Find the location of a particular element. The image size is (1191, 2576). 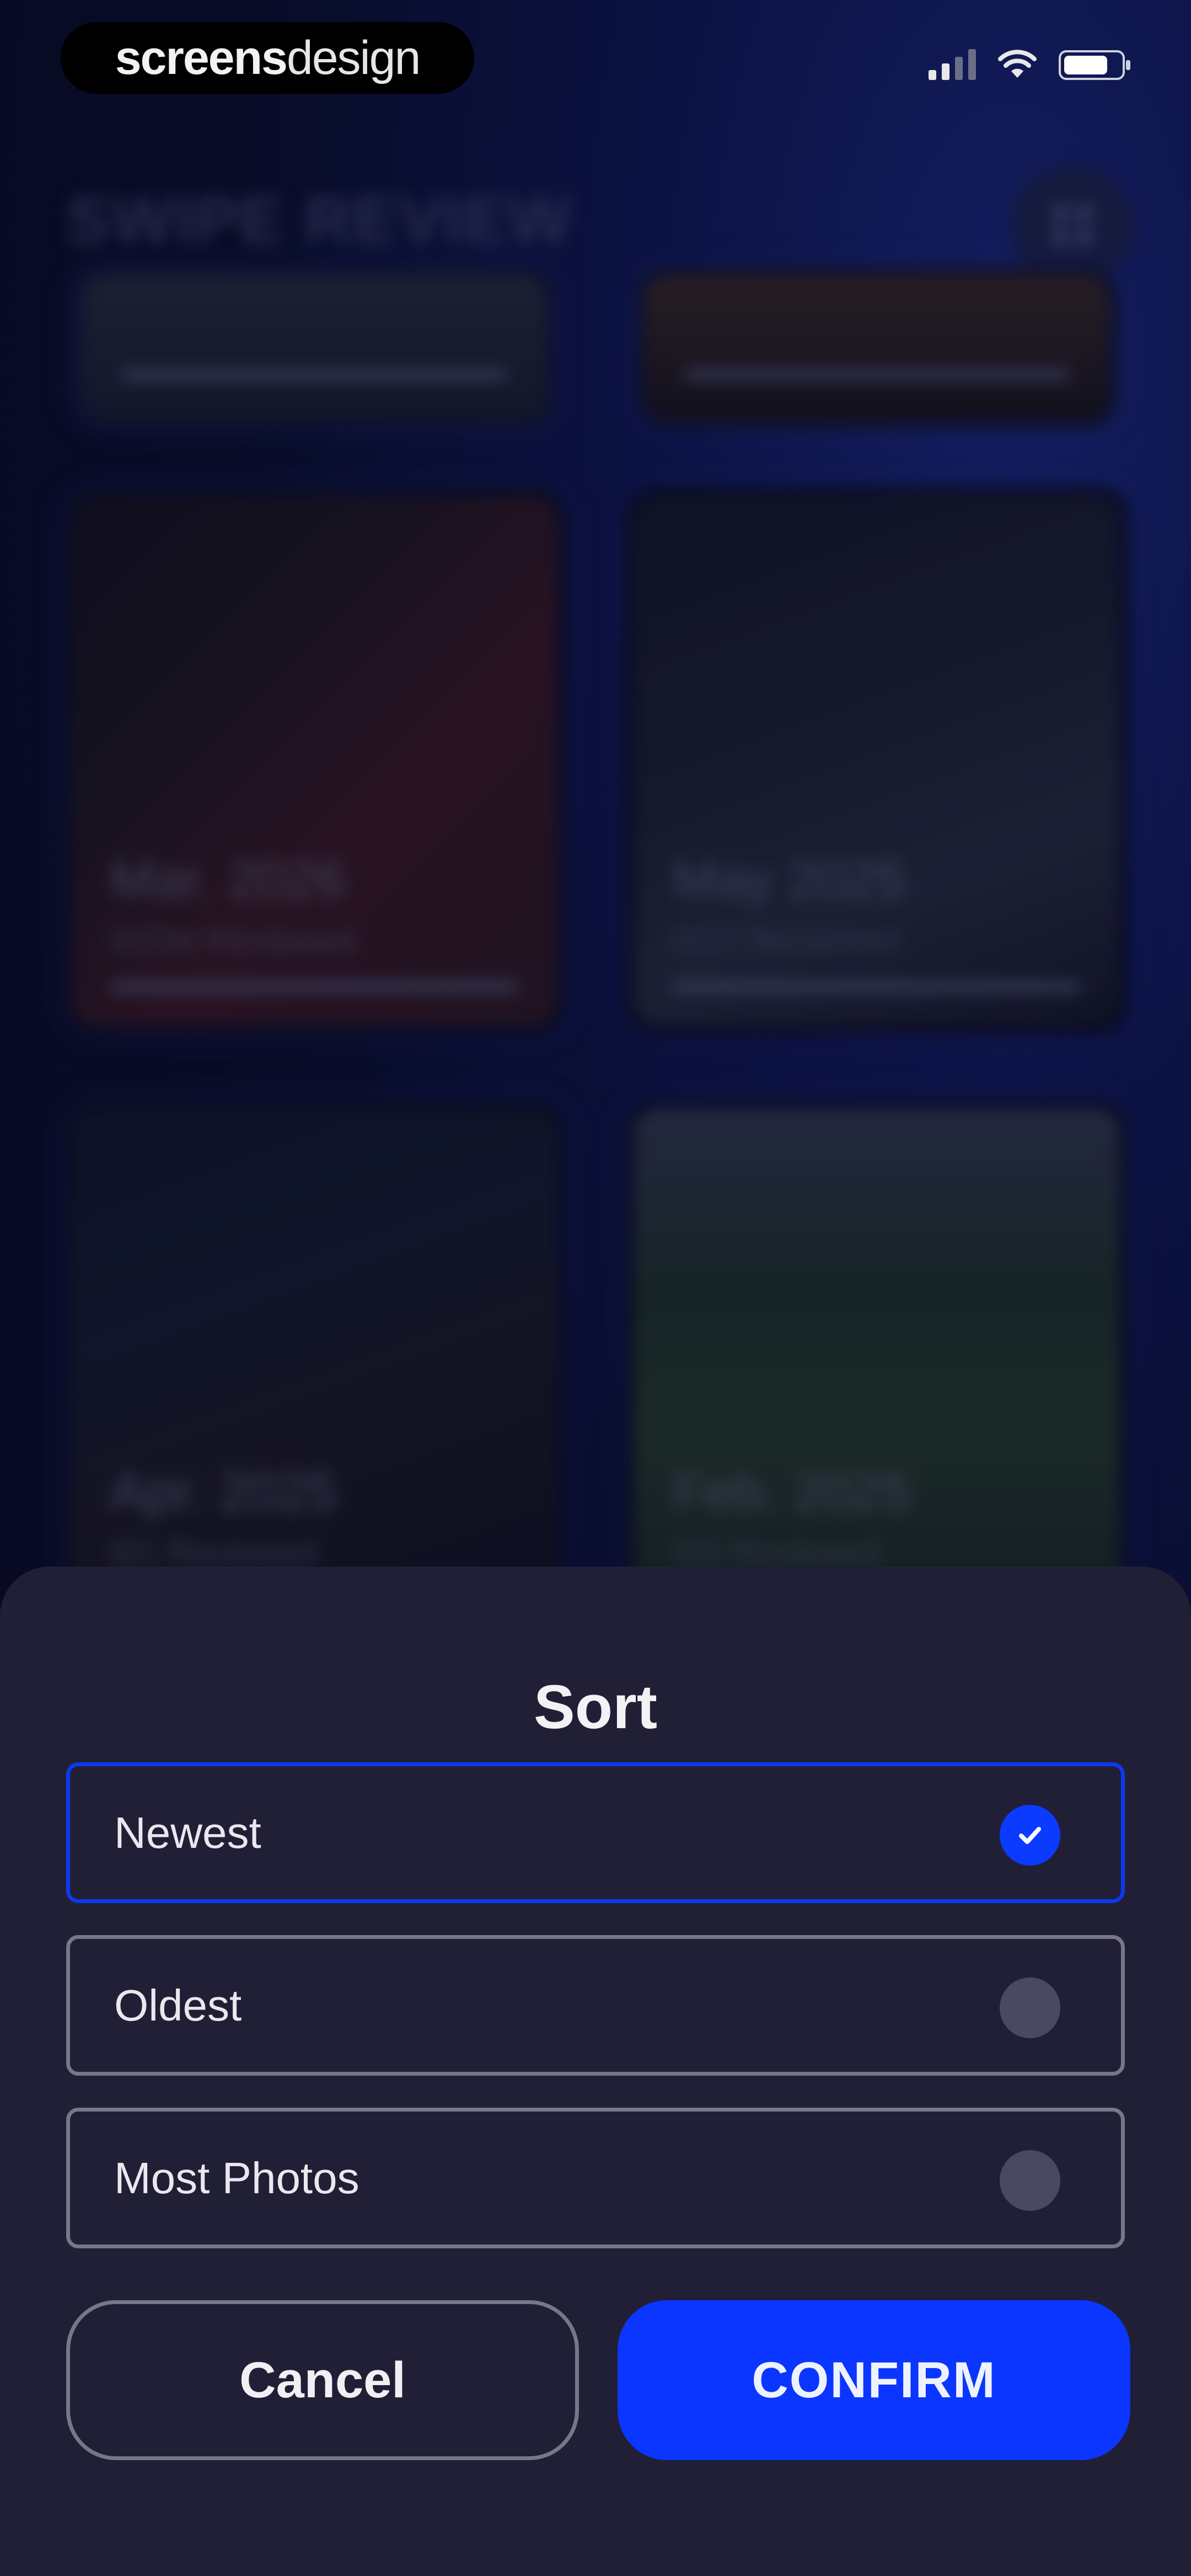

sort-option-newest: Newest is located at coordinates (595, 1832).